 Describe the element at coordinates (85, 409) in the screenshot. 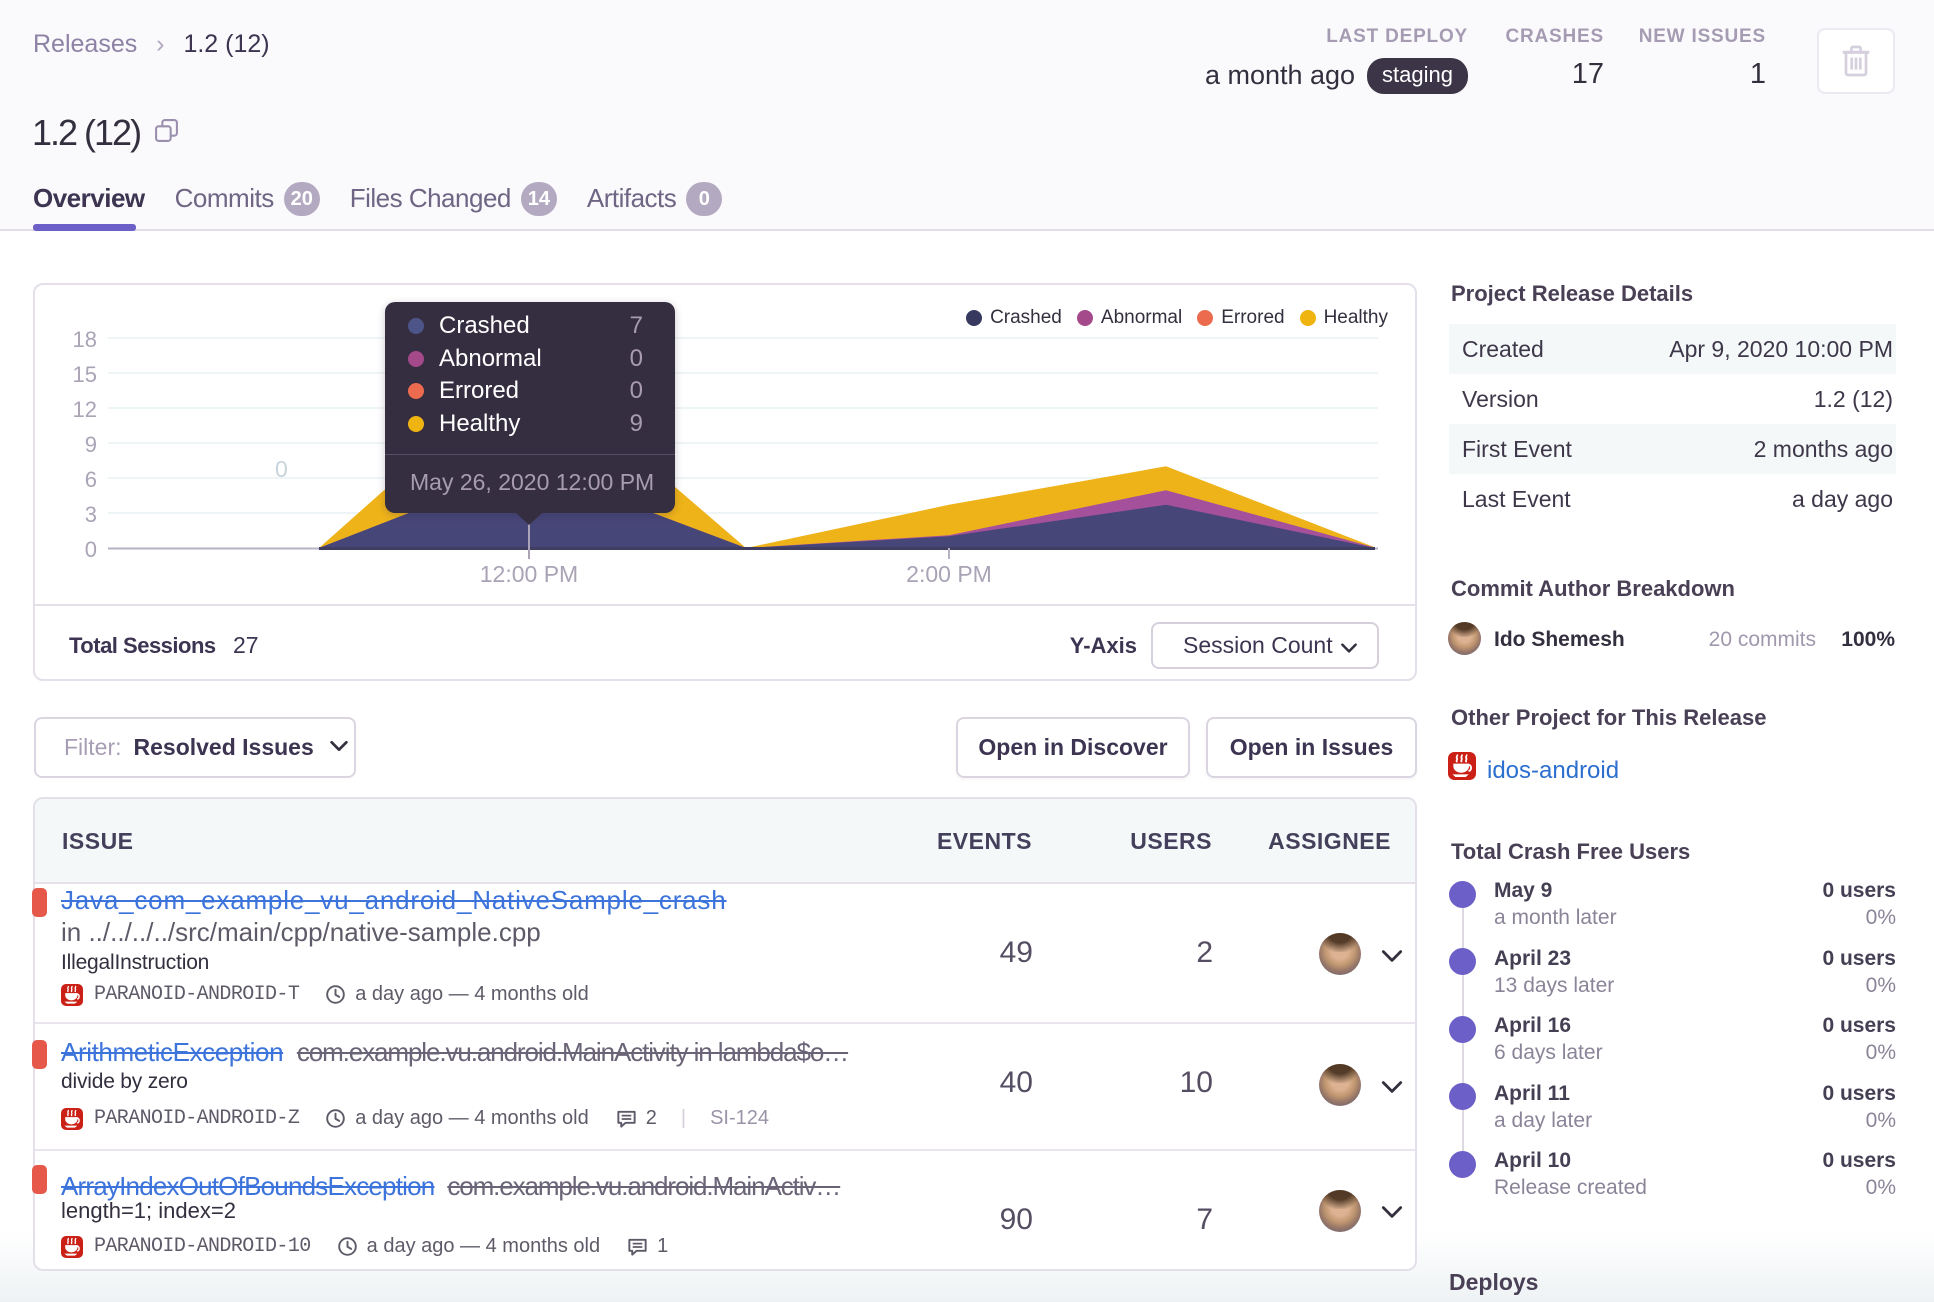

I see `svg-text: 12` at that location.